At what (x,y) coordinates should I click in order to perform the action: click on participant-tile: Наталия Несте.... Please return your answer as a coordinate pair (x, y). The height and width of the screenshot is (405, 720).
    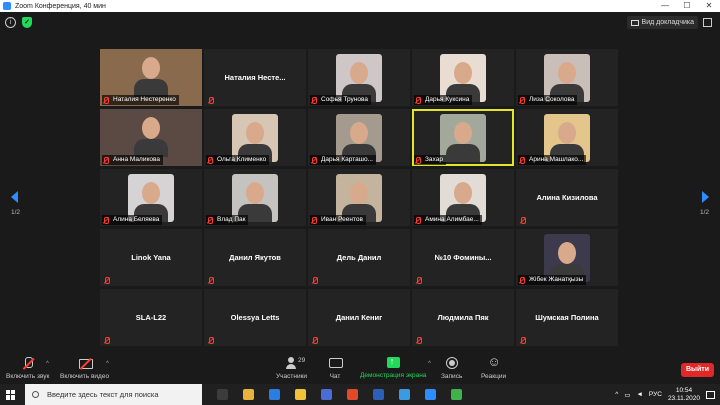
    Looking at the image, I should click on (255, 77).